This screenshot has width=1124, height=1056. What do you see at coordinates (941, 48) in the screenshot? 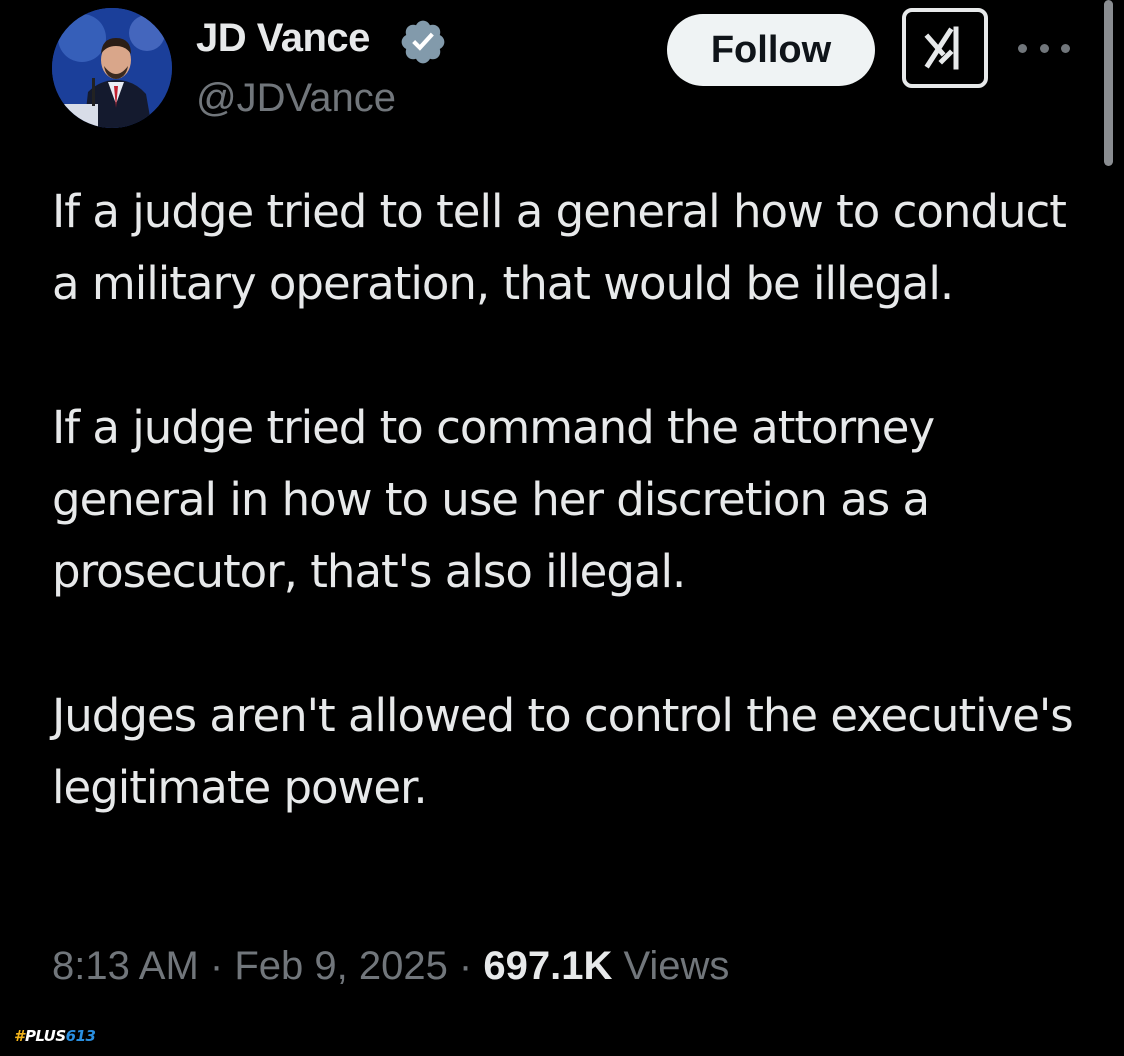
I see `grok-icon` at bounding box center [941, 48].